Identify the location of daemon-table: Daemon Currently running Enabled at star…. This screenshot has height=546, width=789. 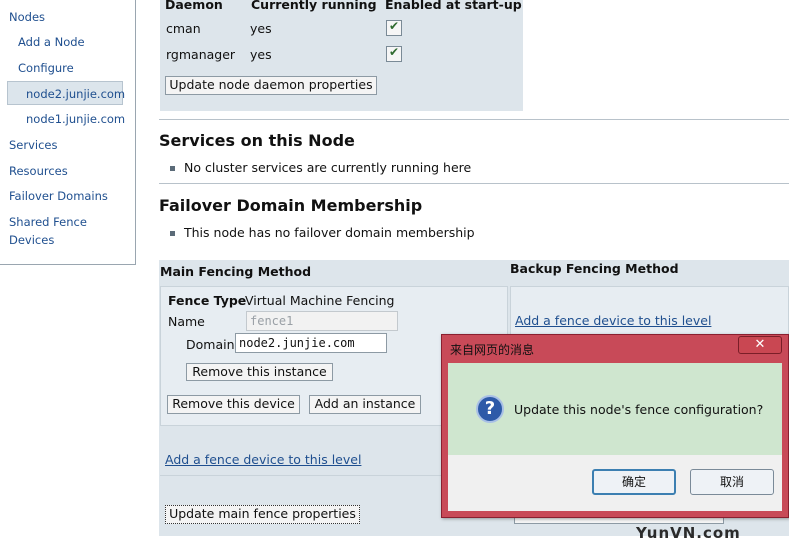
(341, 55).